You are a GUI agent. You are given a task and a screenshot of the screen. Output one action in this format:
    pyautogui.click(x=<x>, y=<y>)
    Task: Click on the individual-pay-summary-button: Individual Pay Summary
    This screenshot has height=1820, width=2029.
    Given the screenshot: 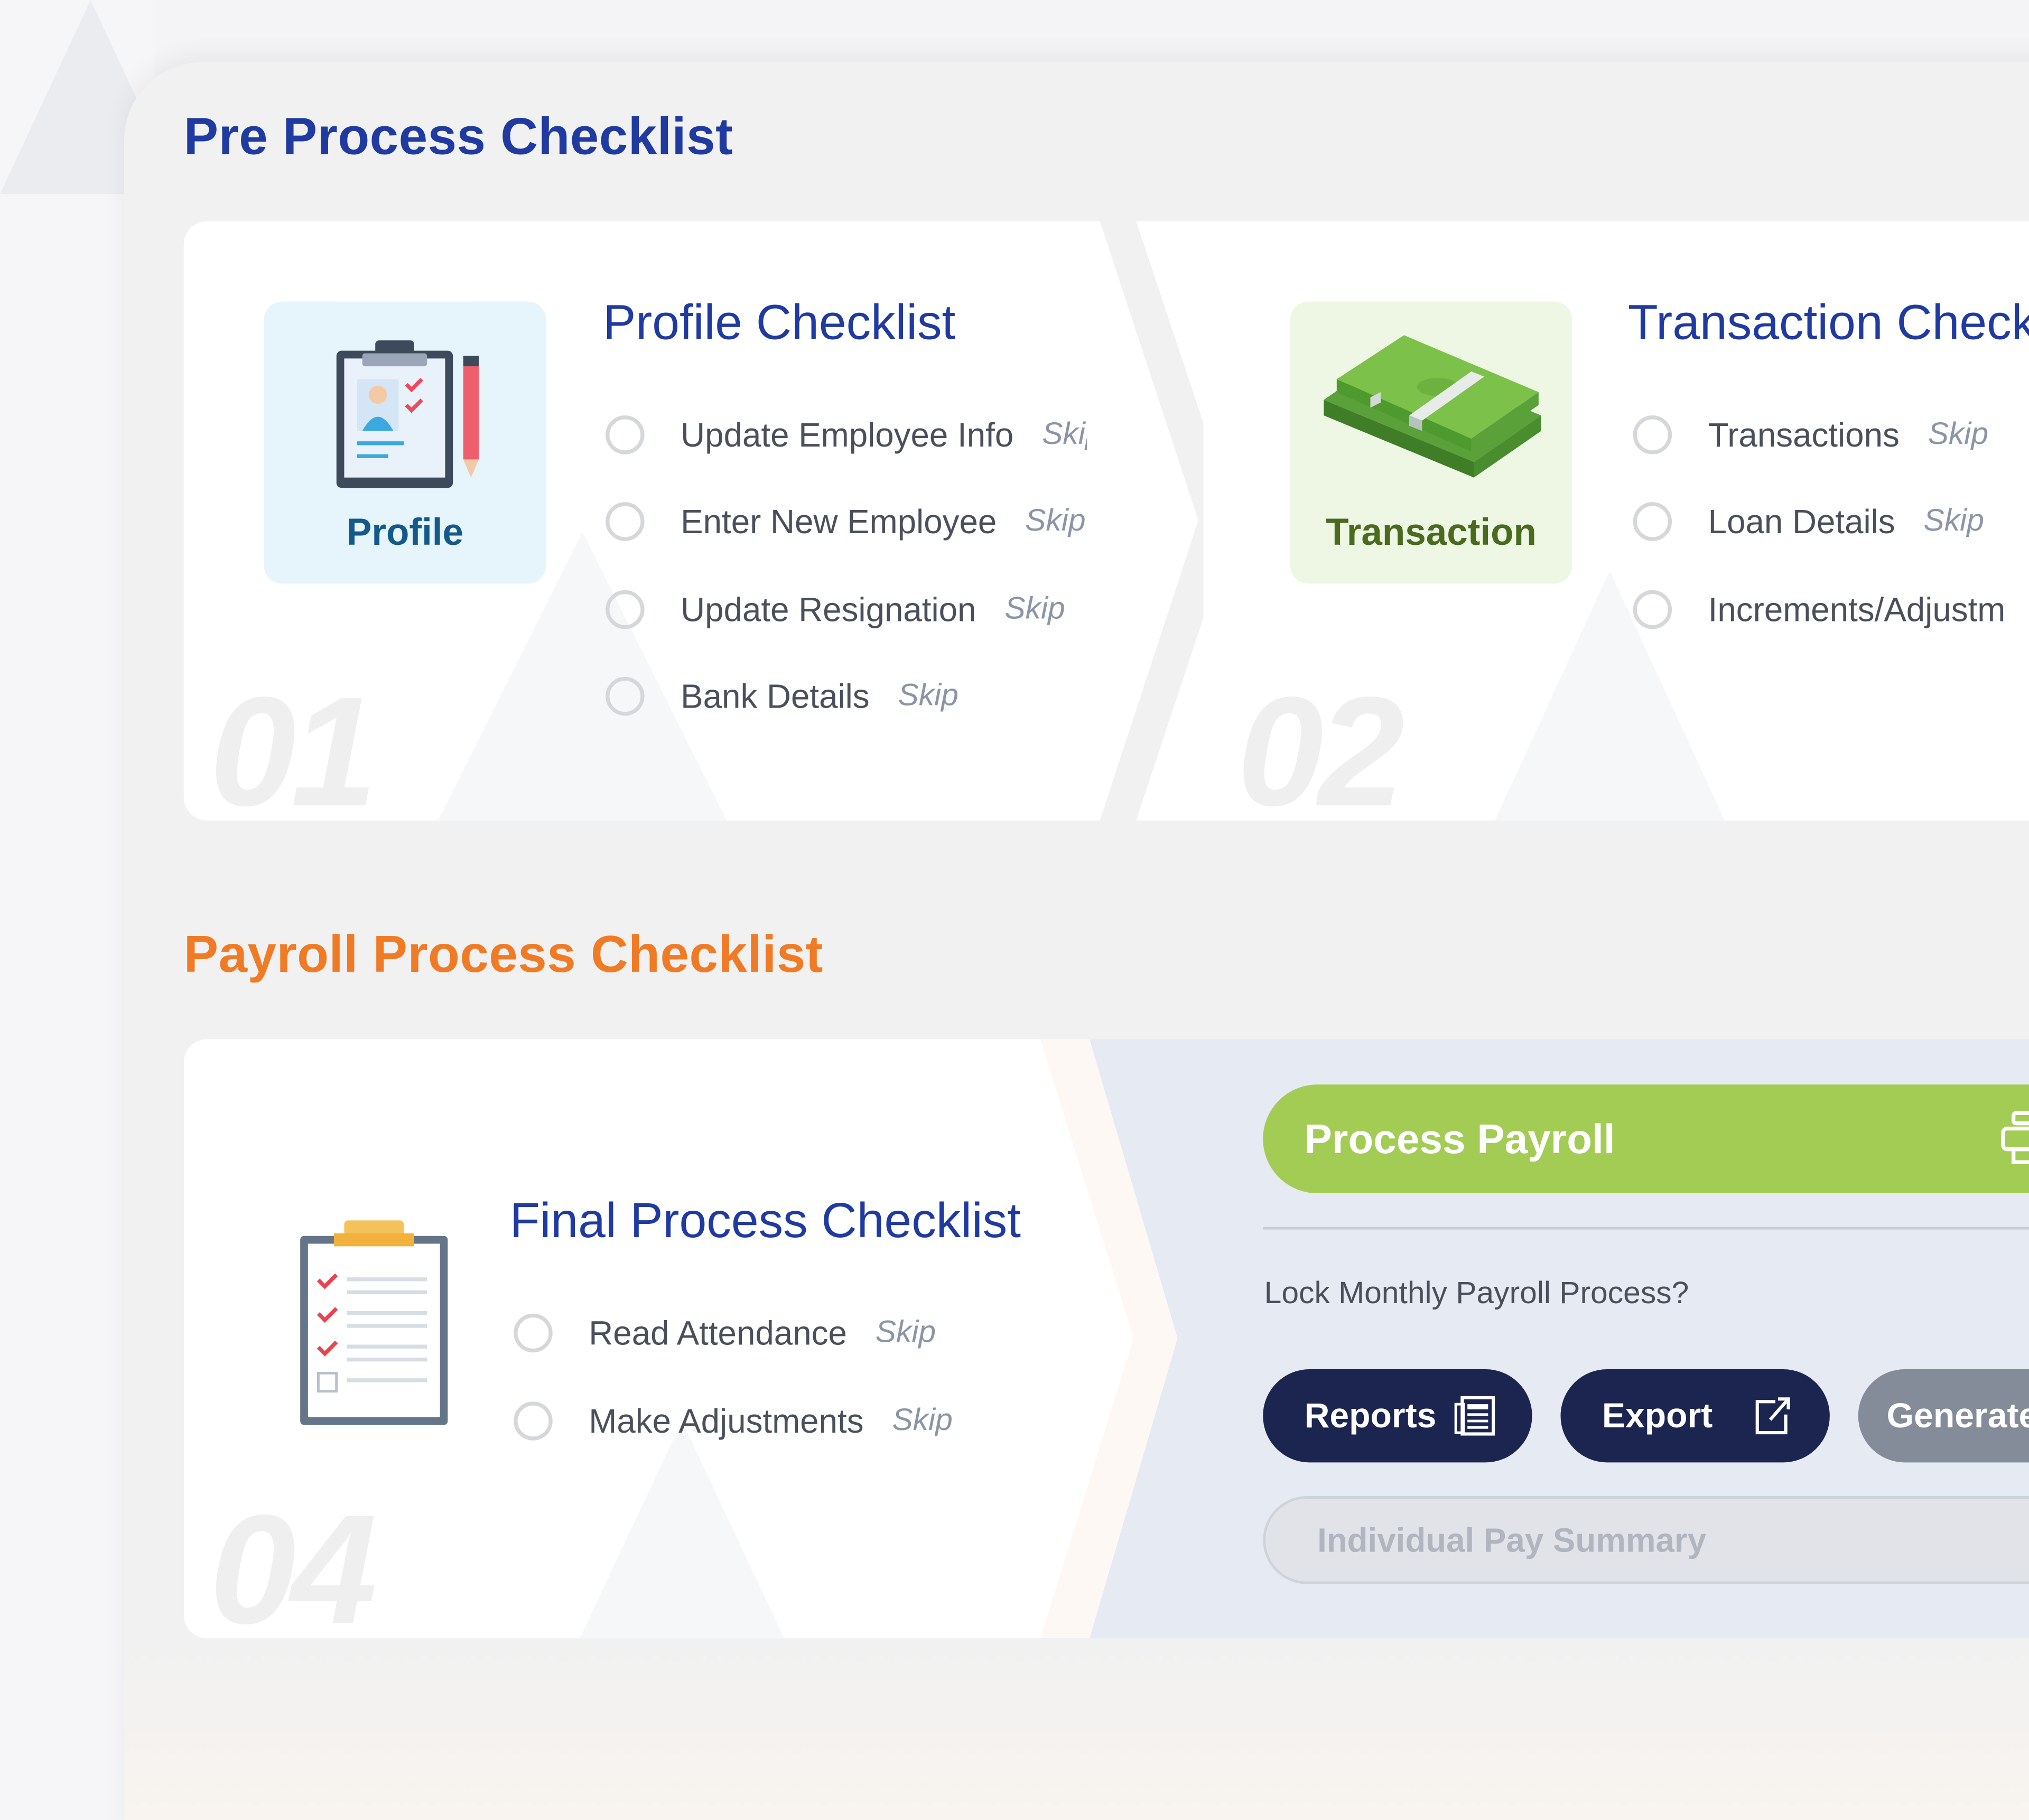 What is the action you would take?
    pyautogui.click(x=1646, y=1540)
    